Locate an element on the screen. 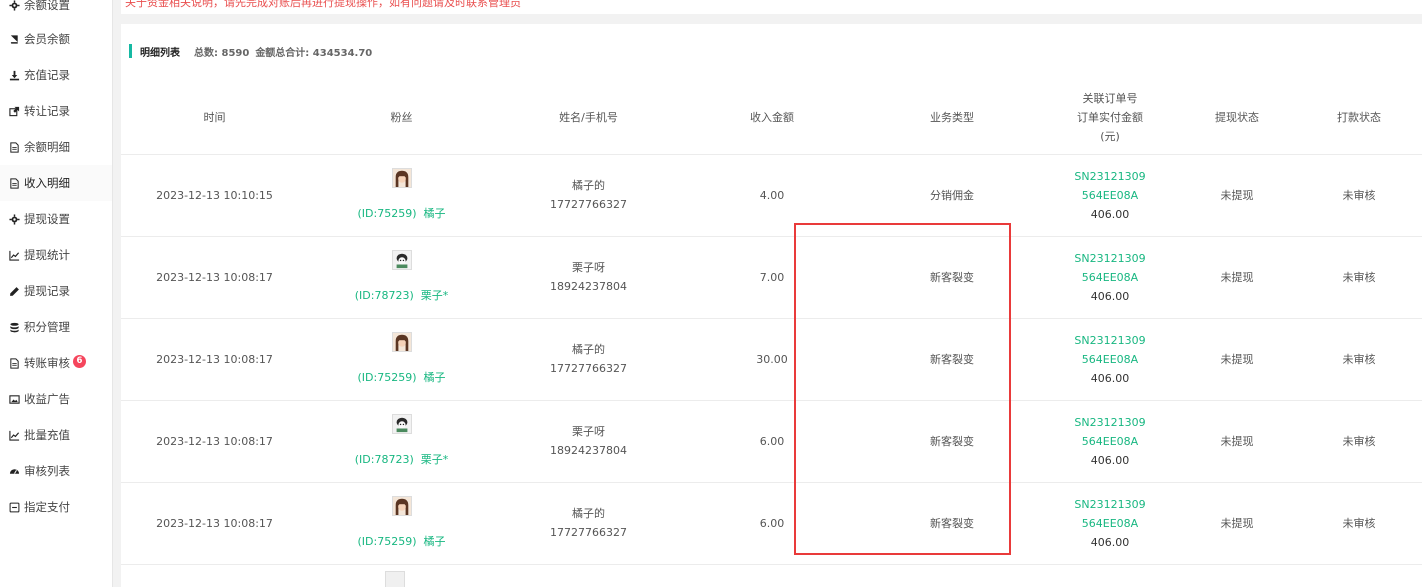 The image size is (1422, 587). pencil-icon is located at coordinates (14, 291).